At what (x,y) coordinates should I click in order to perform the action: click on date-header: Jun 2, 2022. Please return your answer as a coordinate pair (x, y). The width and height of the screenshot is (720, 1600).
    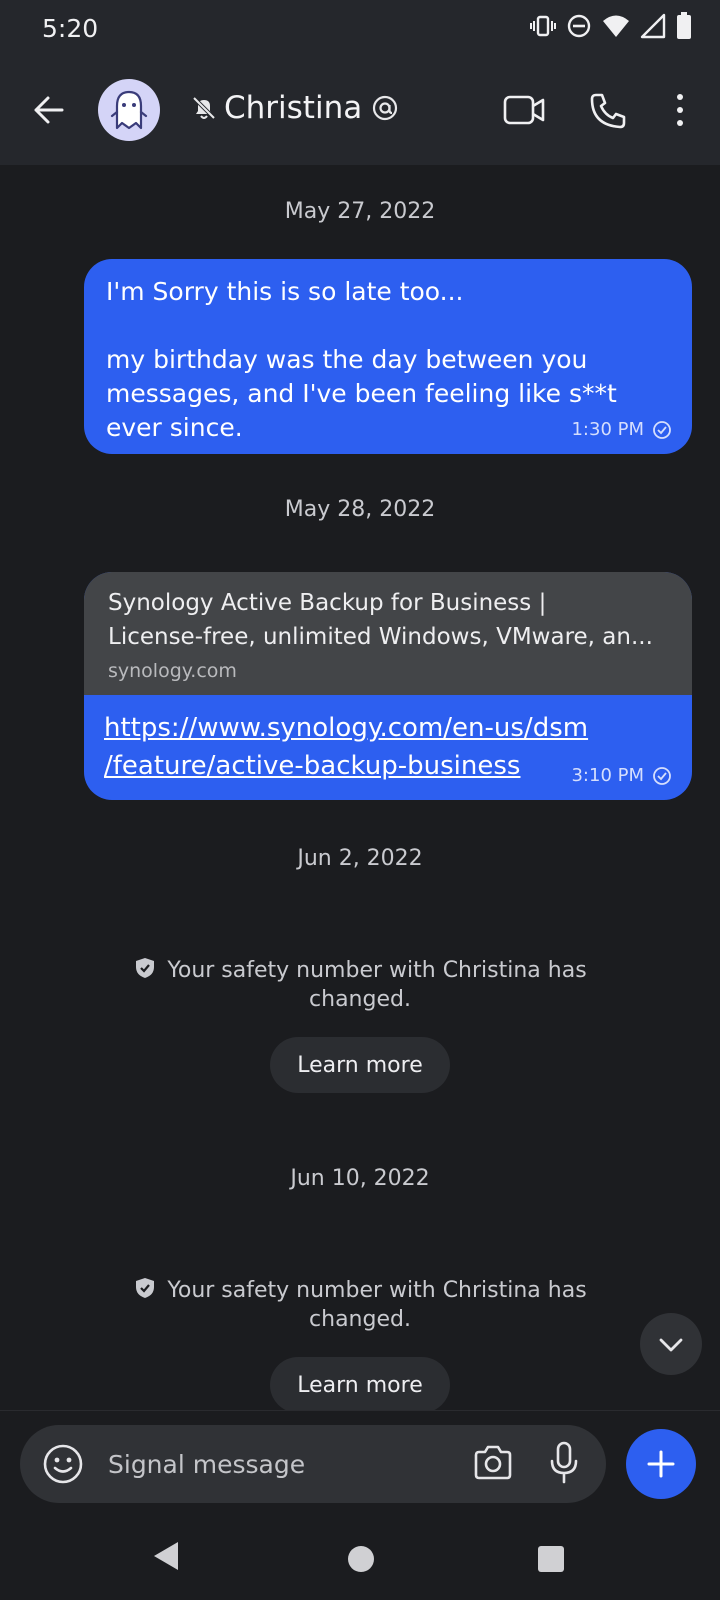
    Looking at the image, I should click on (360, 858).